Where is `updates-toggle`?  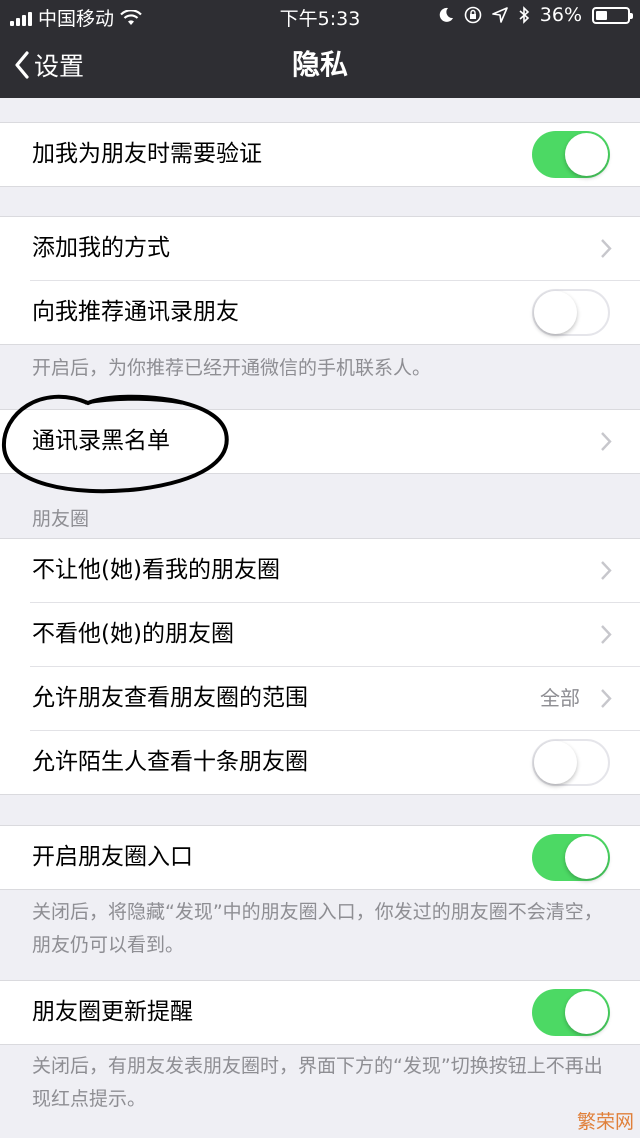
updates-toggle is located at coordinates (571, 1012).